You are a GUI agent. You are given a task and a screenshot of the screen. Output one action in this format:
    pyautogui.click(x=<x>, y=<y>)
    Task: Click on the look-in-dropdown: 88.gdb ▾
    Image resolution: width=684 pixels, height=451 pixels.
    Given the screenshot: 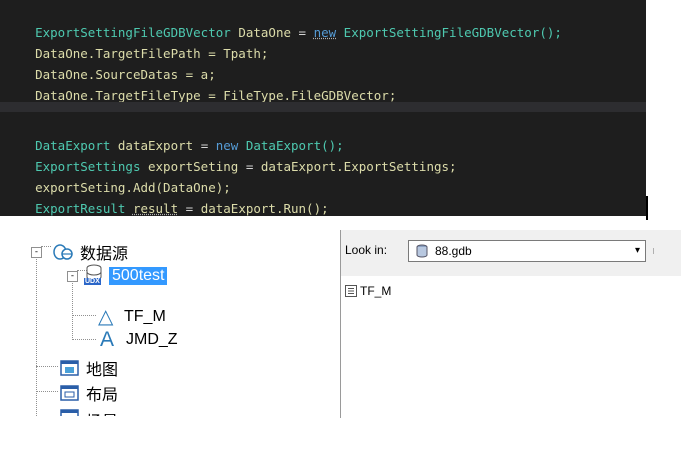 What is the action you would take?
    pyautogui.click(x=527, y=251)
    